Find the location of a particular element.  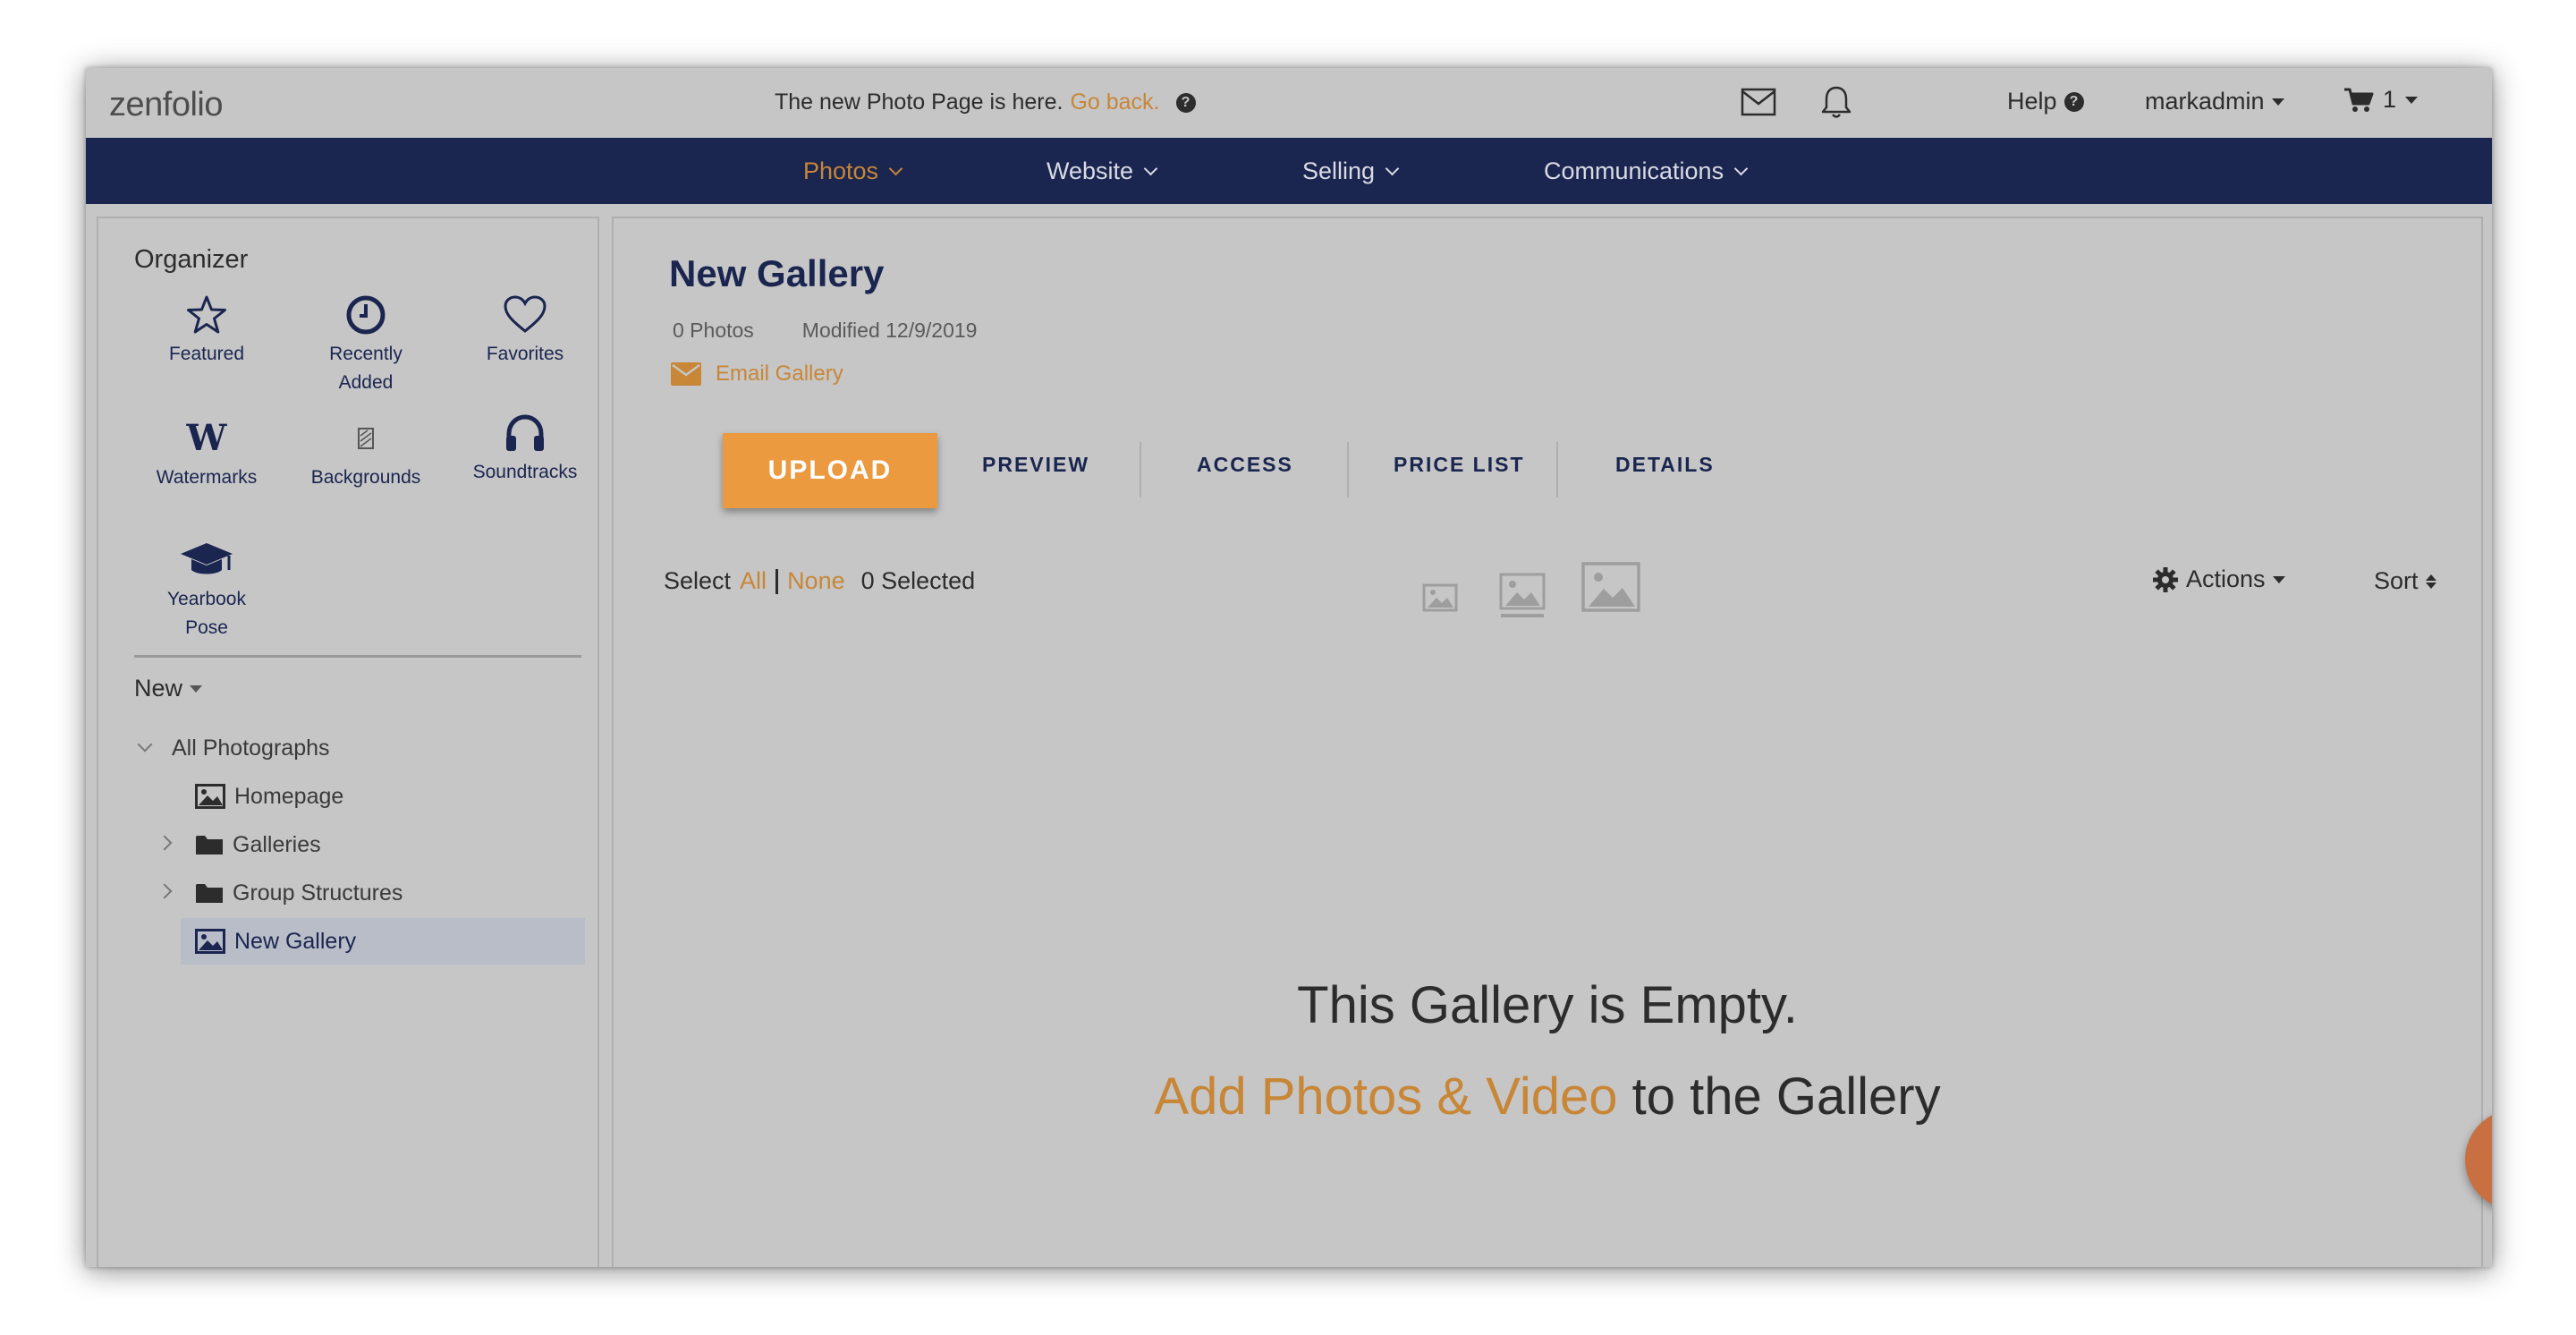

help-label: Help is located at coordinates (2032, 101).